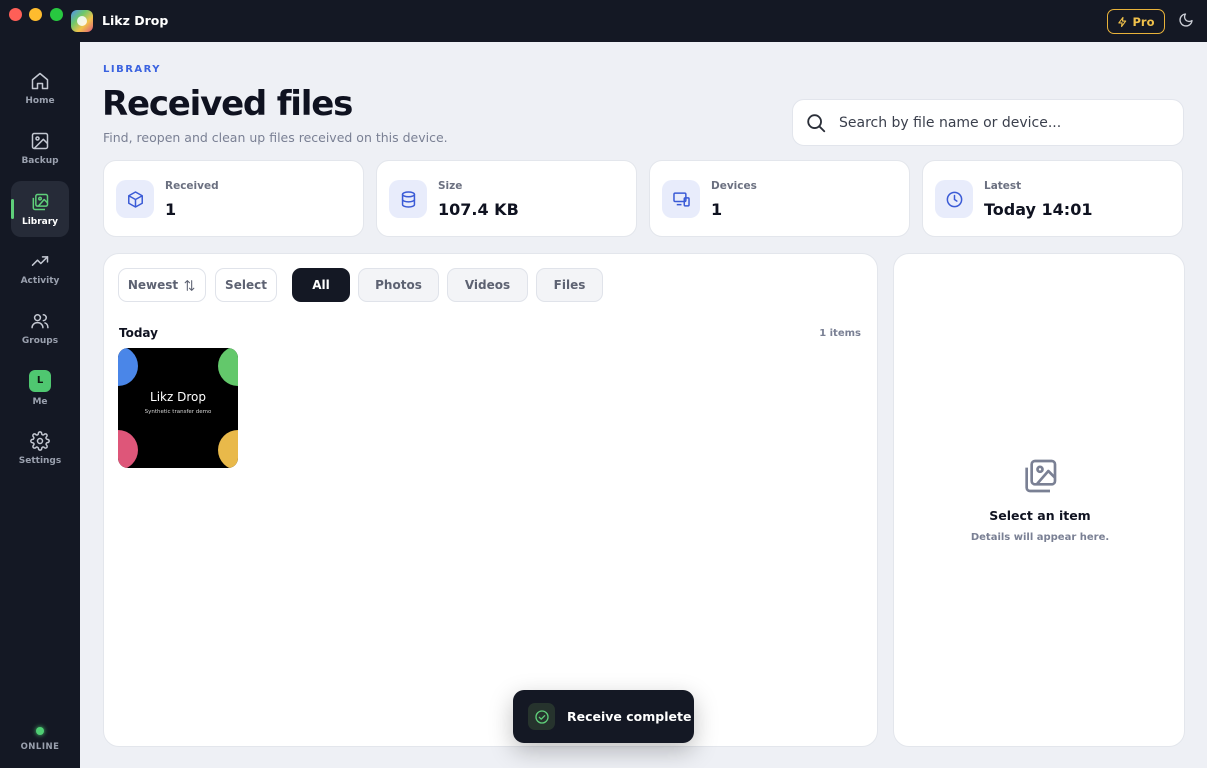  I want to click on devices-icon, so click(681, 199).